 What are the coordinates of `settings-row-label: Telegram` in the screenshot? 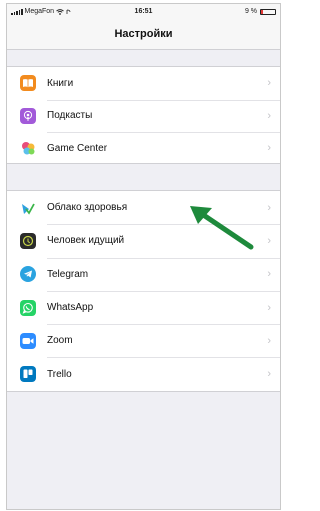 It's located at (68, 274).